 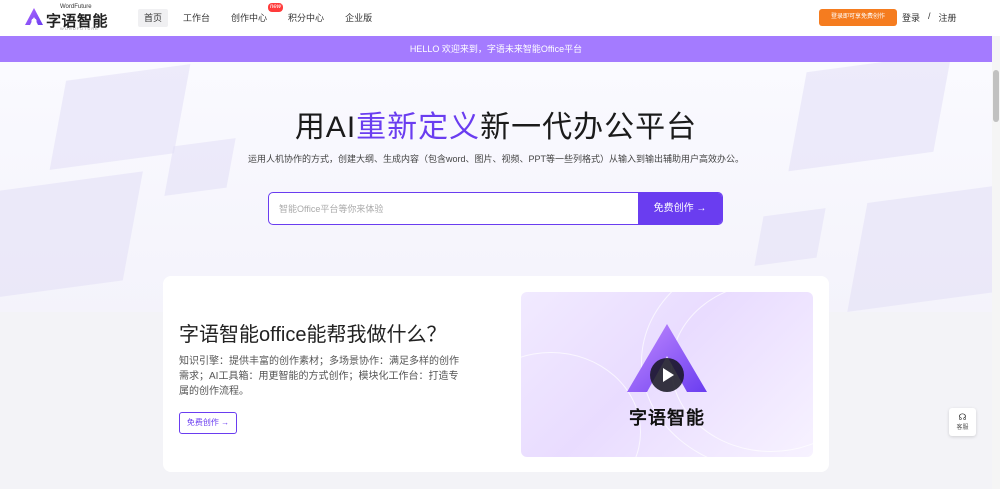 What do you see at coordinates (306, 18) in the screenshot?
I see `nav-points-center: 积分中心` at bounding box center [306, 18].